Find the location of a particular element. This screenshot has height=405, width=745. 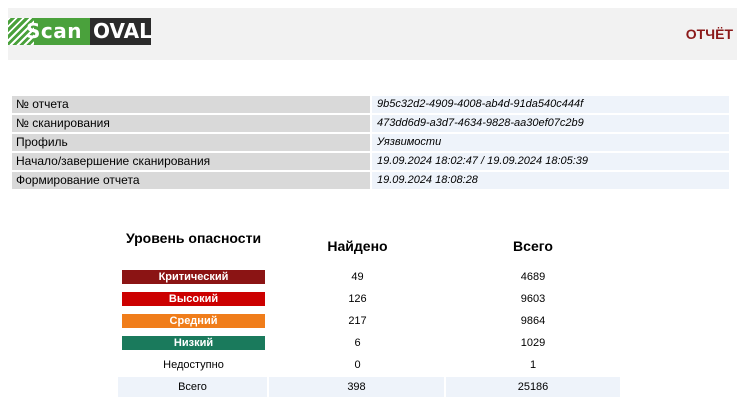

found-count: 217 is located at coordinates (357, 321).